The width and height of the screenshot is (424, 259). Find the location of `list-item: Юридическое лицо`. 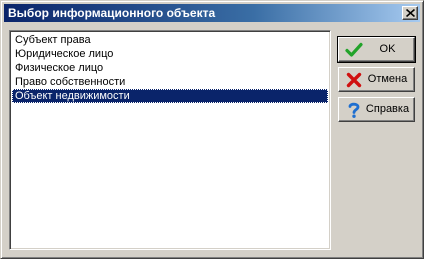

list-item: Юридическое лицо is located at coordinates (170, 54).